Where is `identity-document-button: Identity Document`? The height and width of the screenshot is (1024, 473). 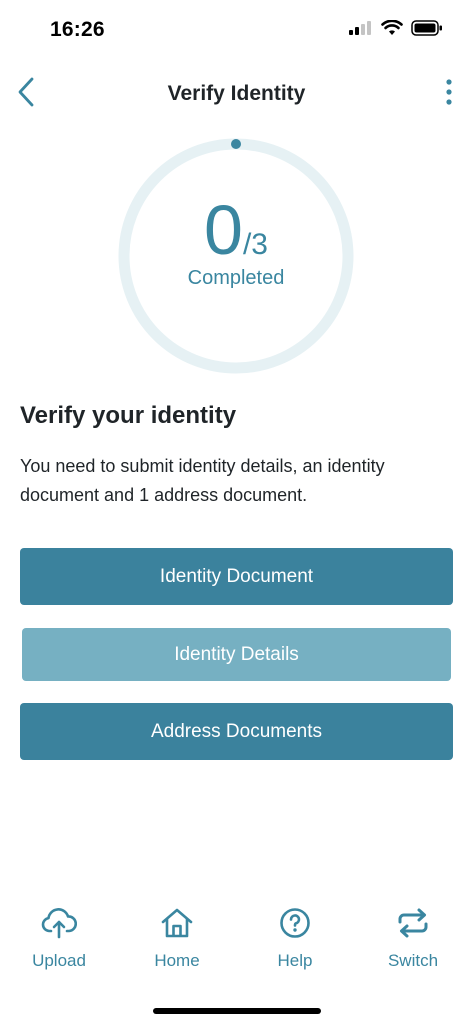 identity-document-button: Identity Document is located at coordinates (236, 576).